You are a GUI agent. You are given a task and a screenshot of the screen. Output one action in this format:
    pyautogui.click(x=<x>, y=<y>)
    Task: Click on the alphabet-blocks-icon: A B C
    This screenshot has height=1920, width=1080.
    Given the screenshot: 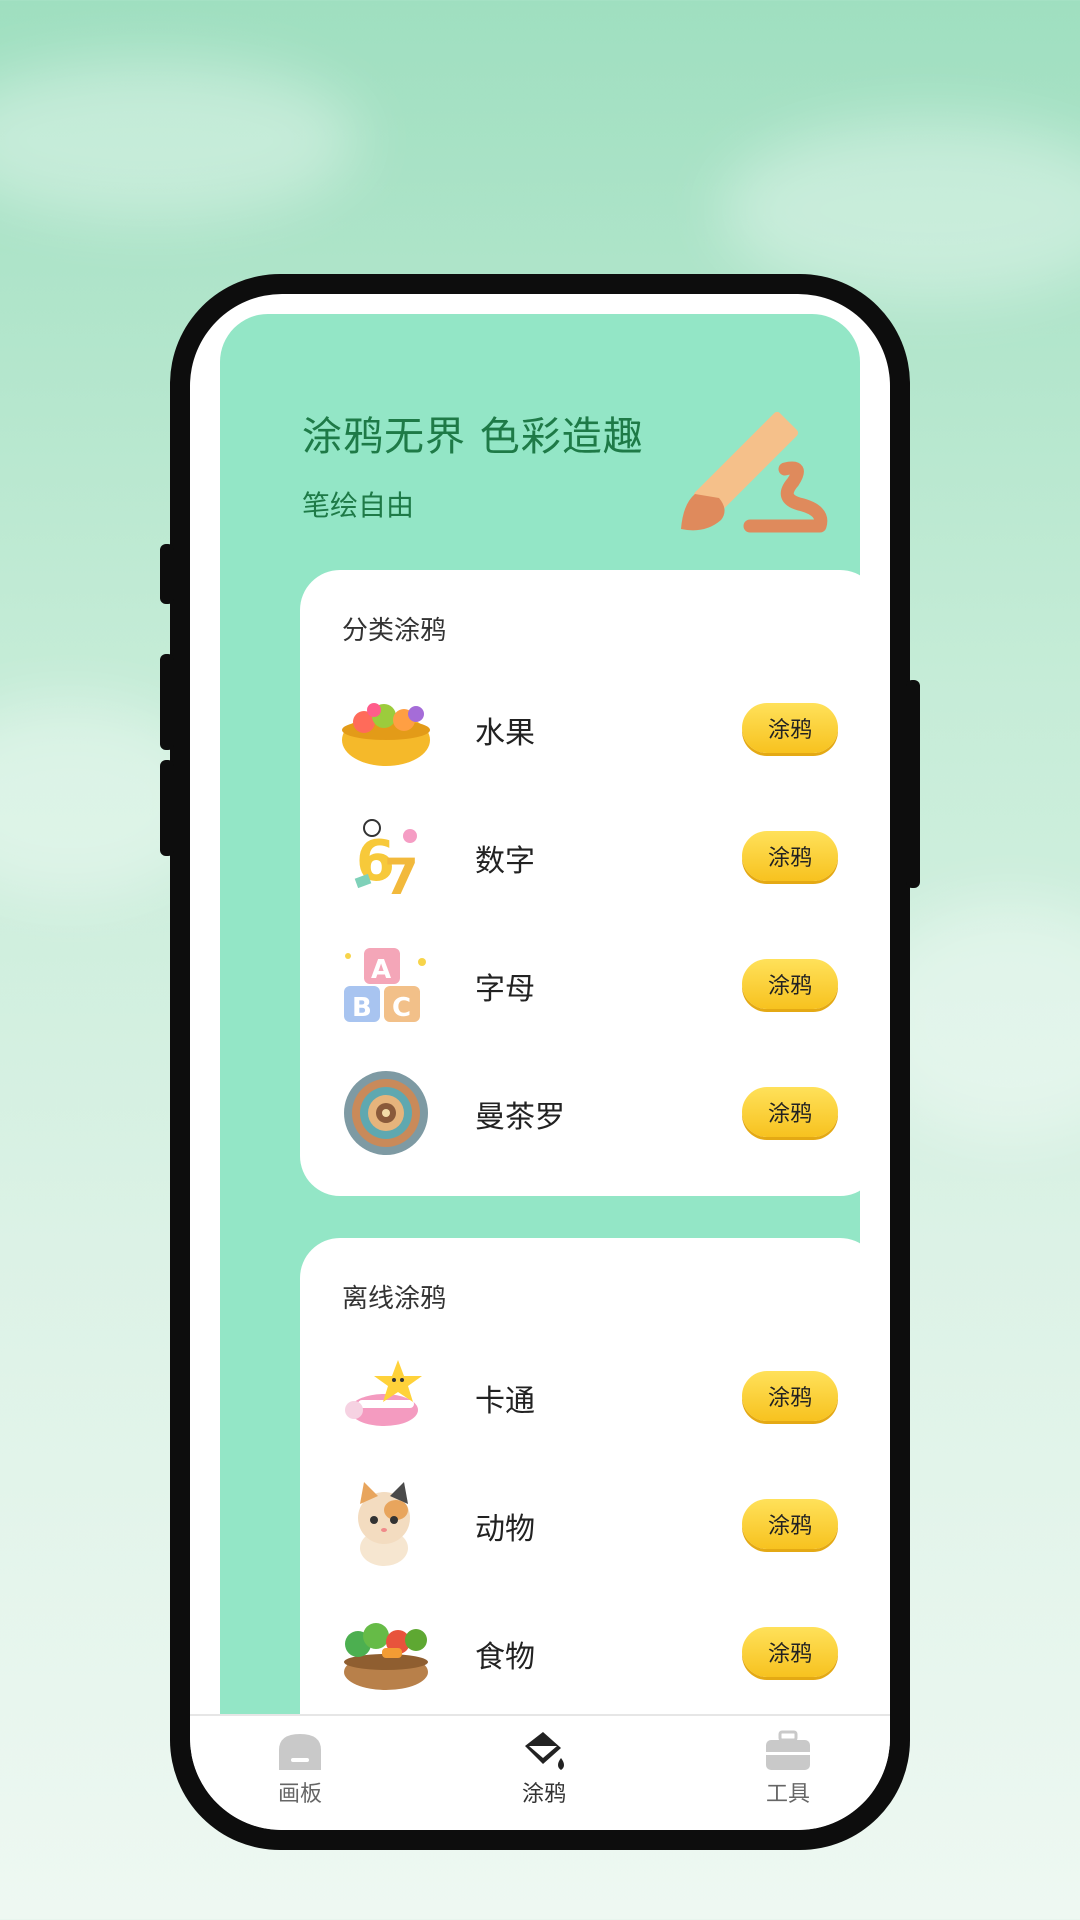 What is the action you would take?
    pyautogui.click(x=385, y=985)
    